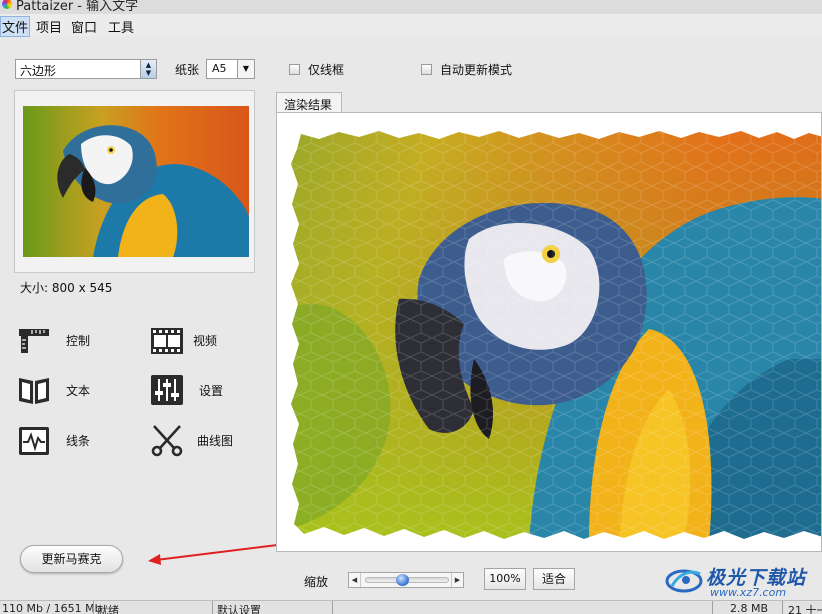 This screenshot has width=822, height=614. What do you see at coordinates (86, 69) in the screenshot?
I see `shape-select: 六边形 ▲ ▼` at bounding box center [86, 69].